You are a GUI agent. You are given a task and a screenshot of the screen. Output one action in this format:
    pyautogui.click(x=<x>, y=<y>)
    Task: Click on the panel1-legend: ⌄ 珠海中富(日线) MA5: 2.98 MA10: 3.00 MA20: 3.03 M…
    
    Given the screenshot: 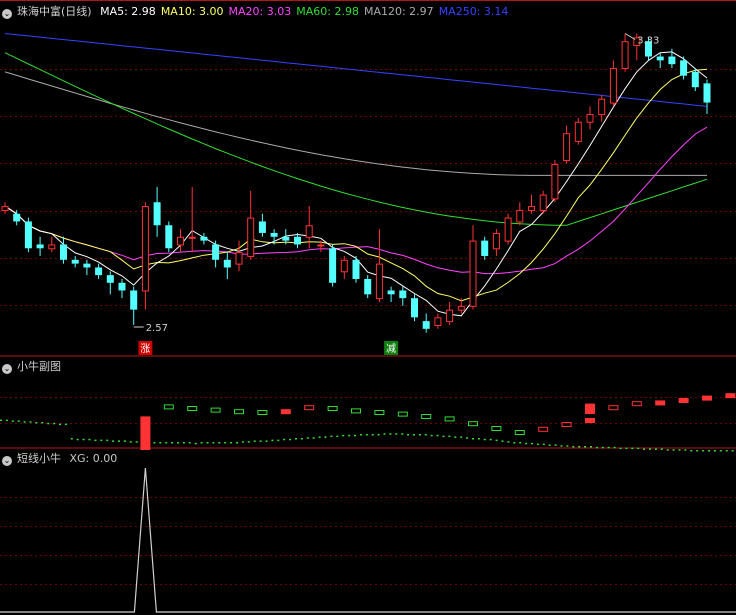 What is the action you would take?
    pyautogui.click(x=260, y=12)
    